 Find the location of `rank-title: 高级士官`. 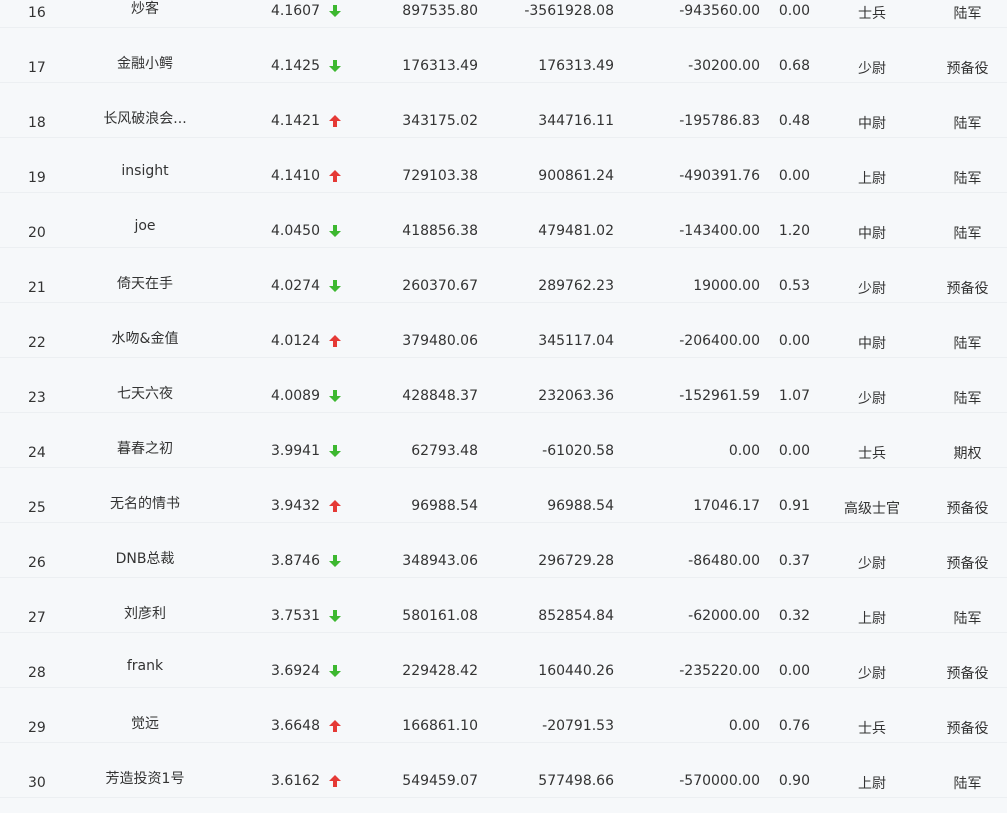

rank-title: 高级士官 is located at coordinates (872, 509).